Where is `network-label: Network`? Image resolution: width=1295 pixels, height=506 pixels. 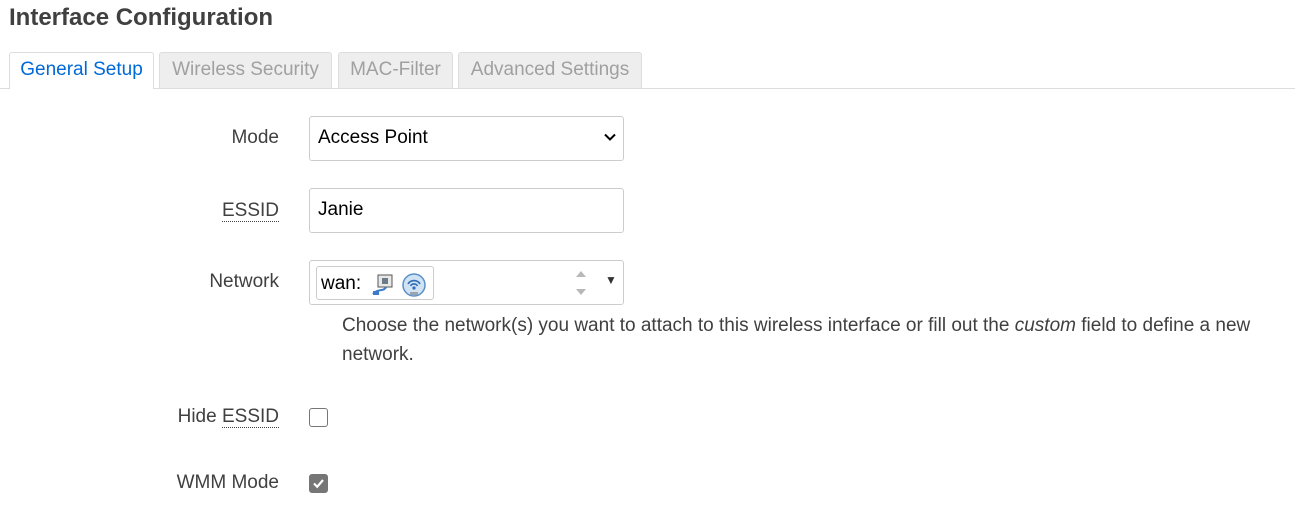 network-label: Network is located at coordinates (244, 281).